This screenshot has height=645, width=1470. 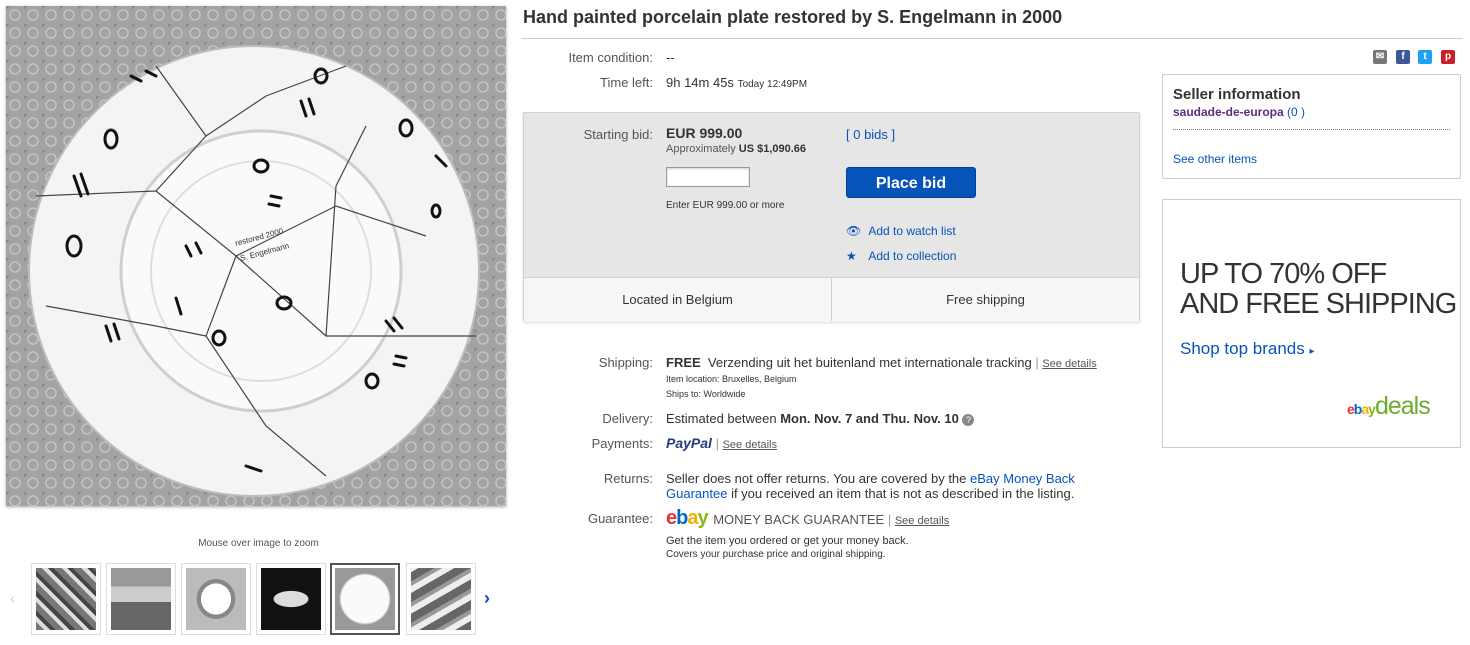 What do you see at coordinates (1237, 94) in the screenshot?
I see `seller-info-heading: Seller information` at bounding box center [1237, 94].